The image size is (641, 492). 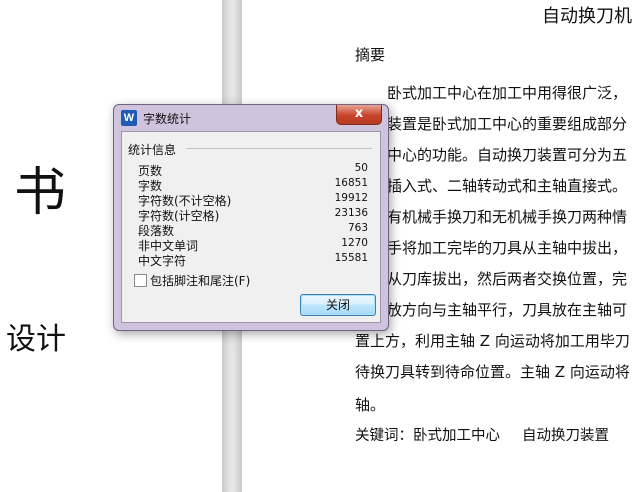 I want to click on stat-value: 23136, so click(x=351, y=213).